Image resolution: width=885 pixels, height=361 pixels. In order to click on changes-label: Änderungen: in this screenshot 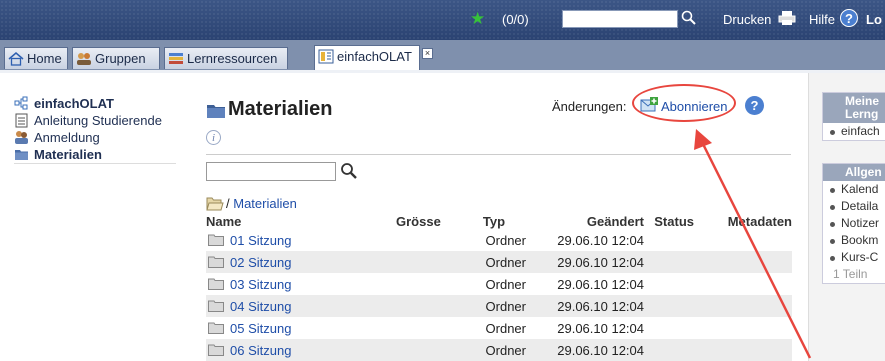, I will do `click(589, 106)`.